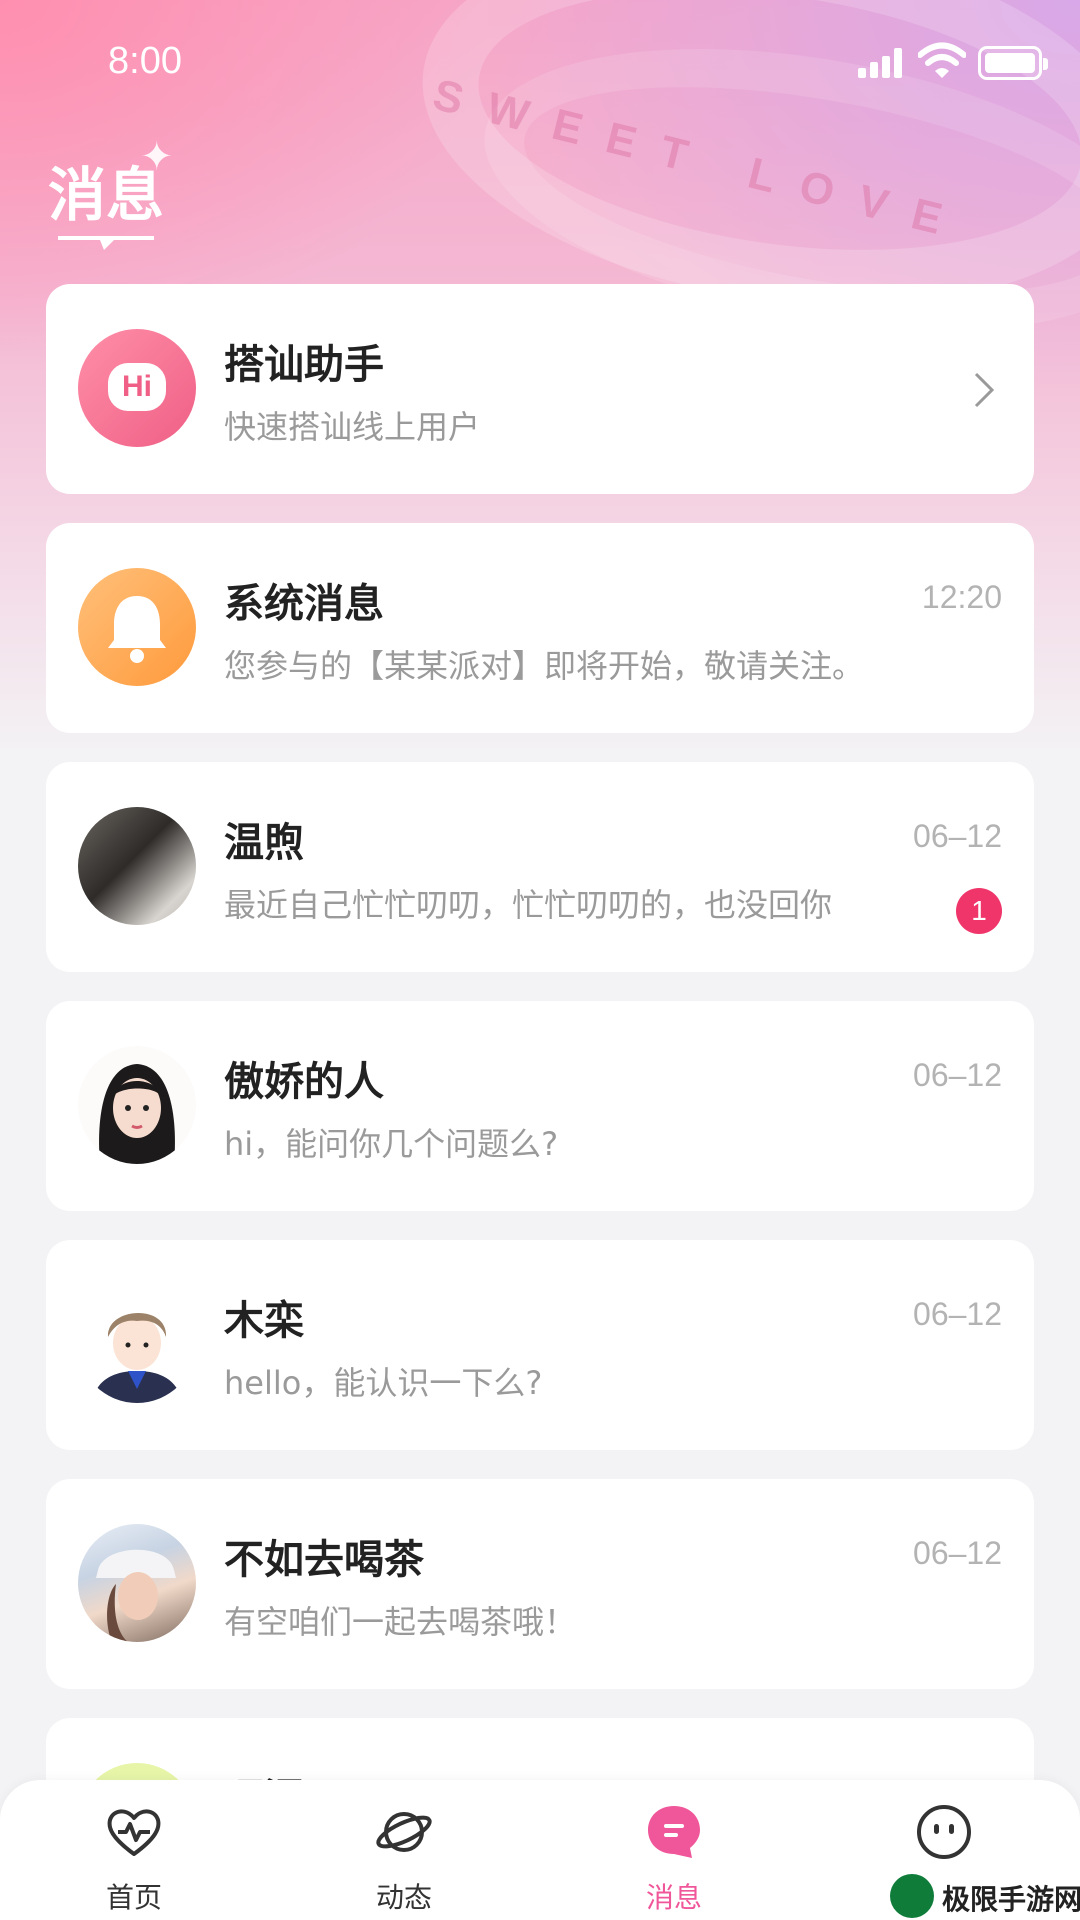  I want to click on watermark-text: 极限手游网, so click(1011, 1899).